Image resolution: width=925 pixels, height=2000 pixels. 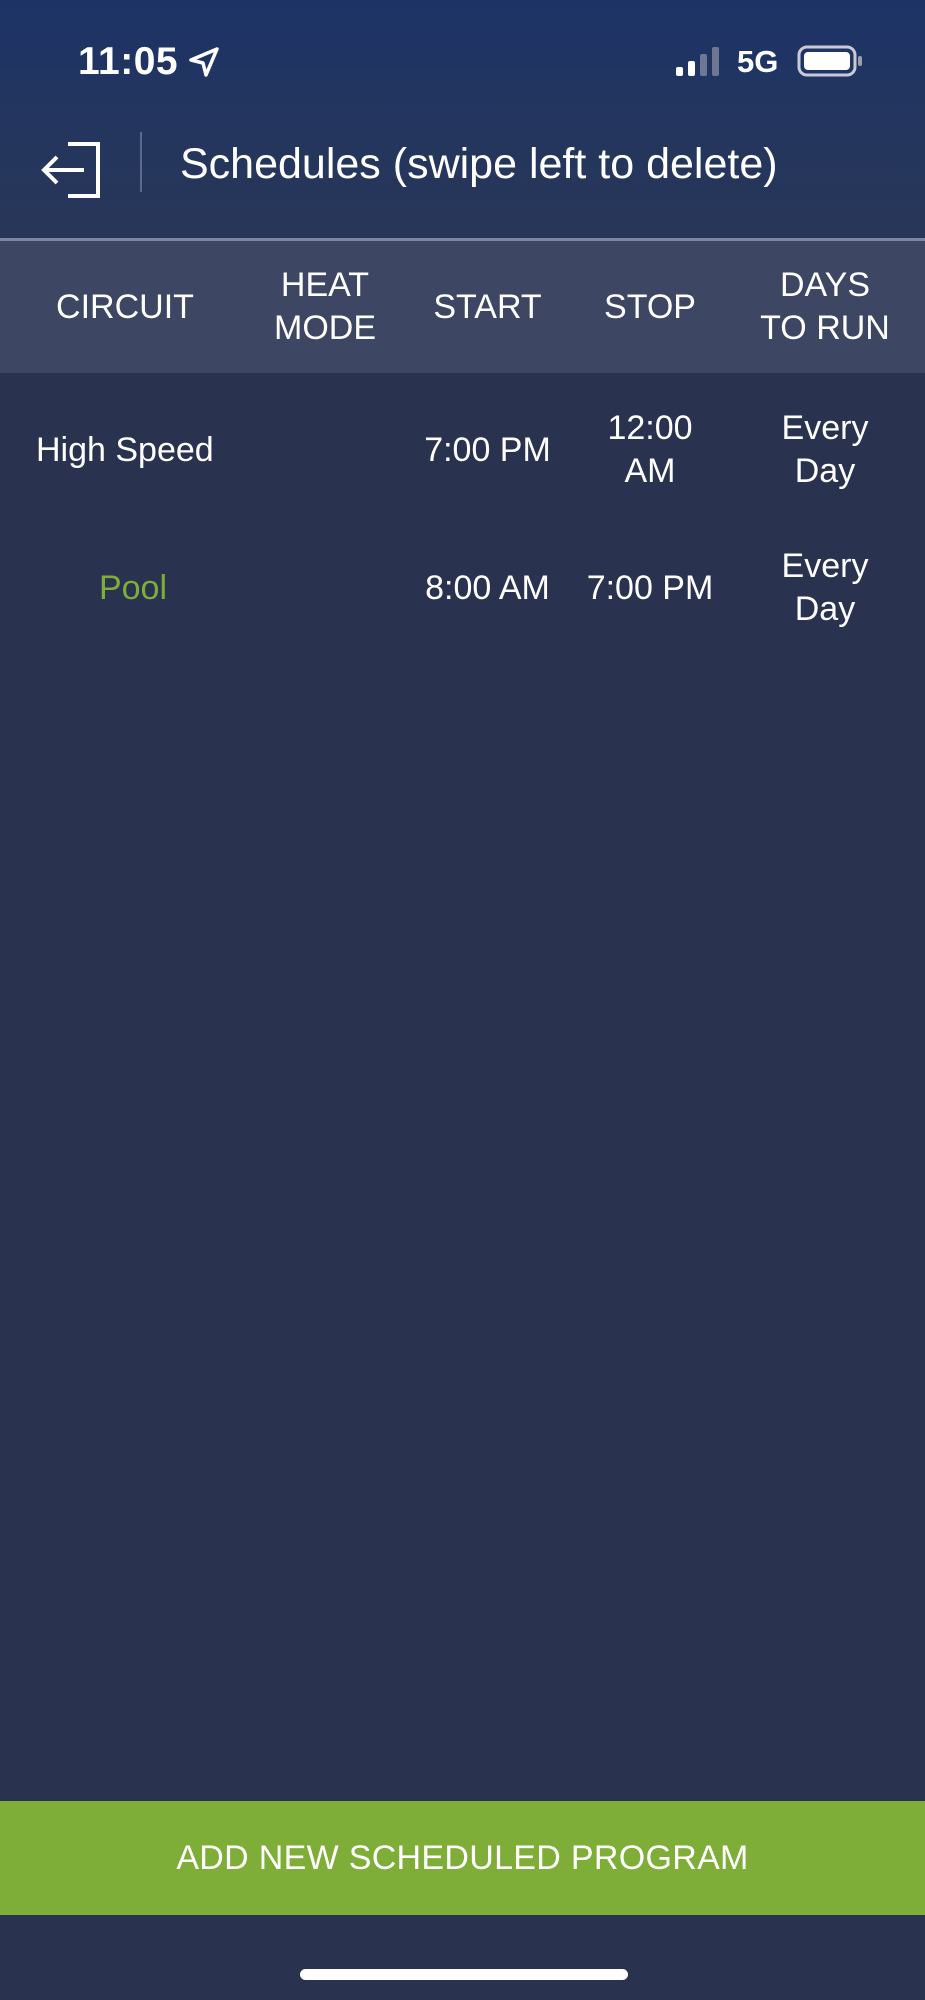 What do you see at coordinates (325, 306) in the screenshot?
I see `column-header-heat-mode: HEAT MODE` at bounding box center [325, 306].